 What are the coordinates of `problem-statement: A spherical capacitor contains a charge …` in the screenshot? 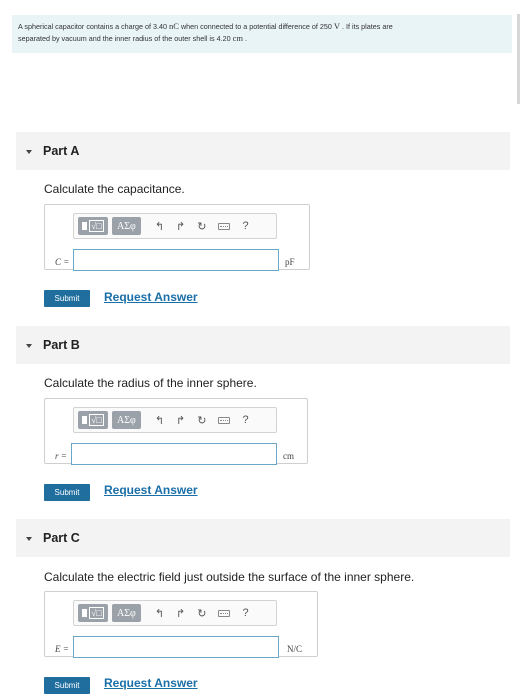 It's located at (262, 34).